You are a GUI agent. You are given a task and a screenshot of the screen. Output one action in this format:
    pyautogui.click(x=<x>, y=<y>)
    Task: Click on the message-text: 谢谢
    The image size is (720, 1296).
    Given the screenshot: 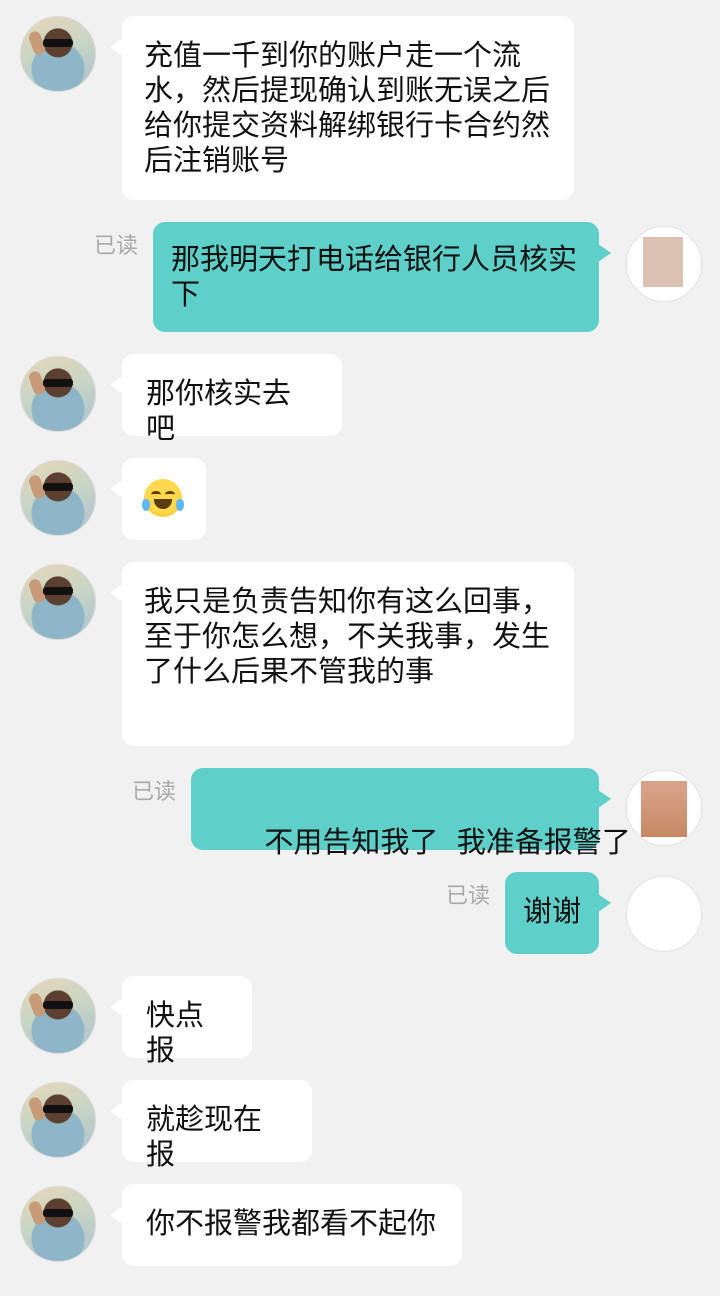 What is the action you would take?
    pyautogui.click(x=552, y=911)
    